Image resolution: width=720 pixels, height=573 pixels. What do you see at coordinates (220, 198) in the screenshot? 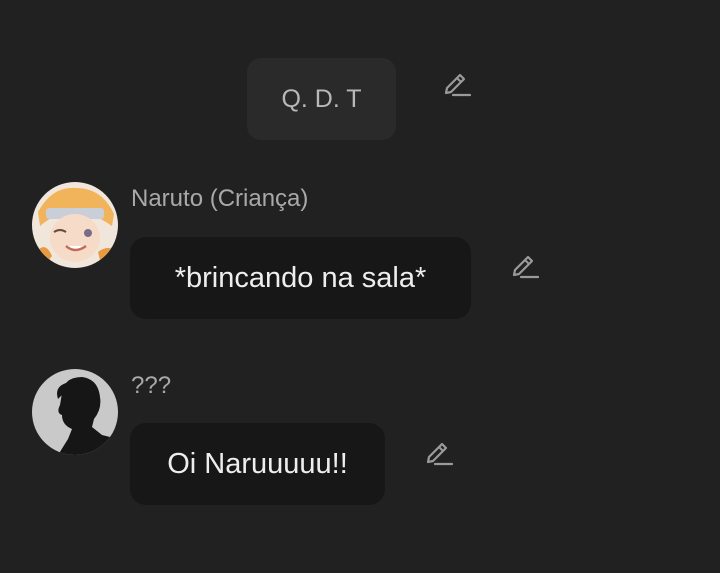
I see `character-name: Naruto (Criança)` at bounding box center [220, 198].